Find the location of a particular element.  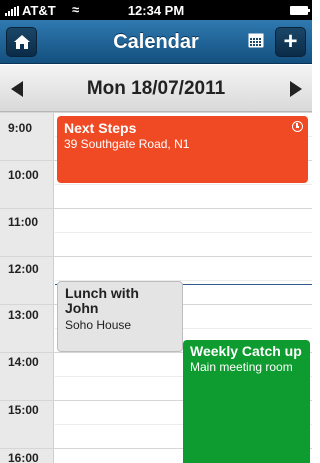

hour-label: 16:00 is located at coordinates (23, 457).